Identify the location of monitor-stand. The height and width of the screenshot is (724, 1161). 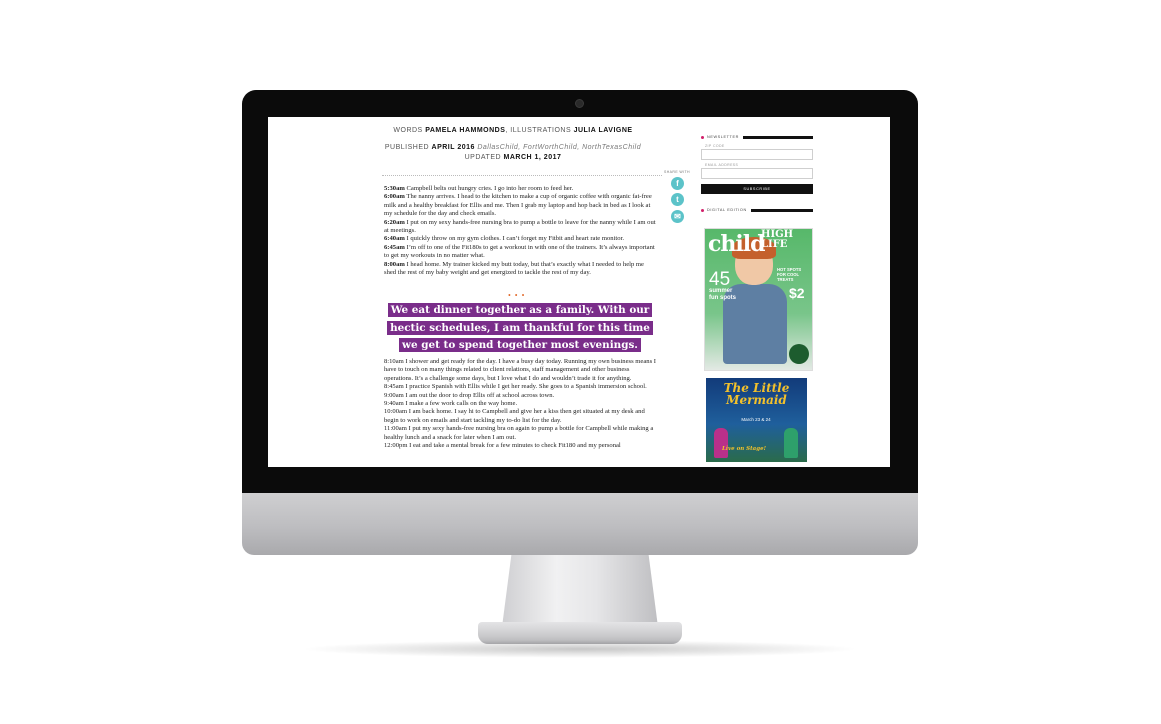
(580, 591).